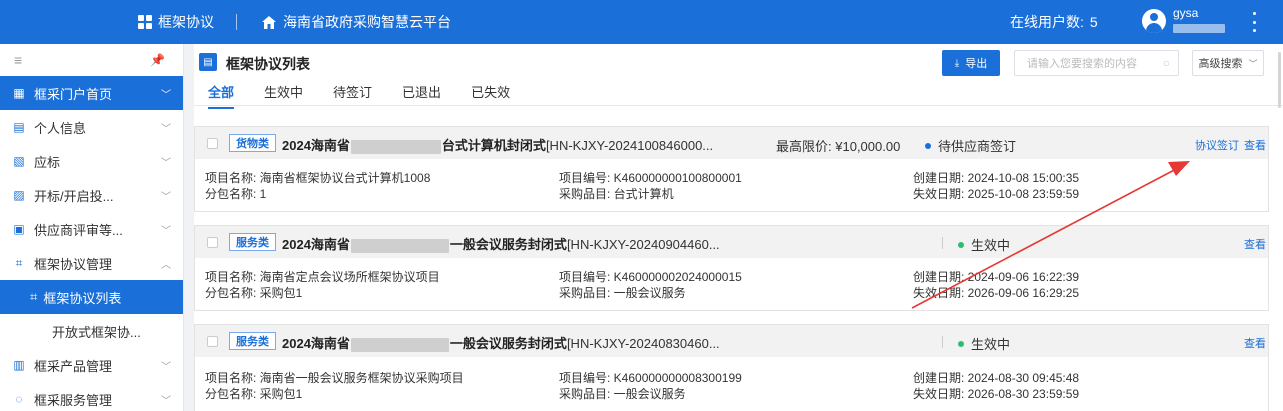 The image size is (1283, 411). Describe the element at coordinates (91, 127) in the screenshot. I see `sidebar-item-profile: ▤ 个人信息 ﹀` at that location.